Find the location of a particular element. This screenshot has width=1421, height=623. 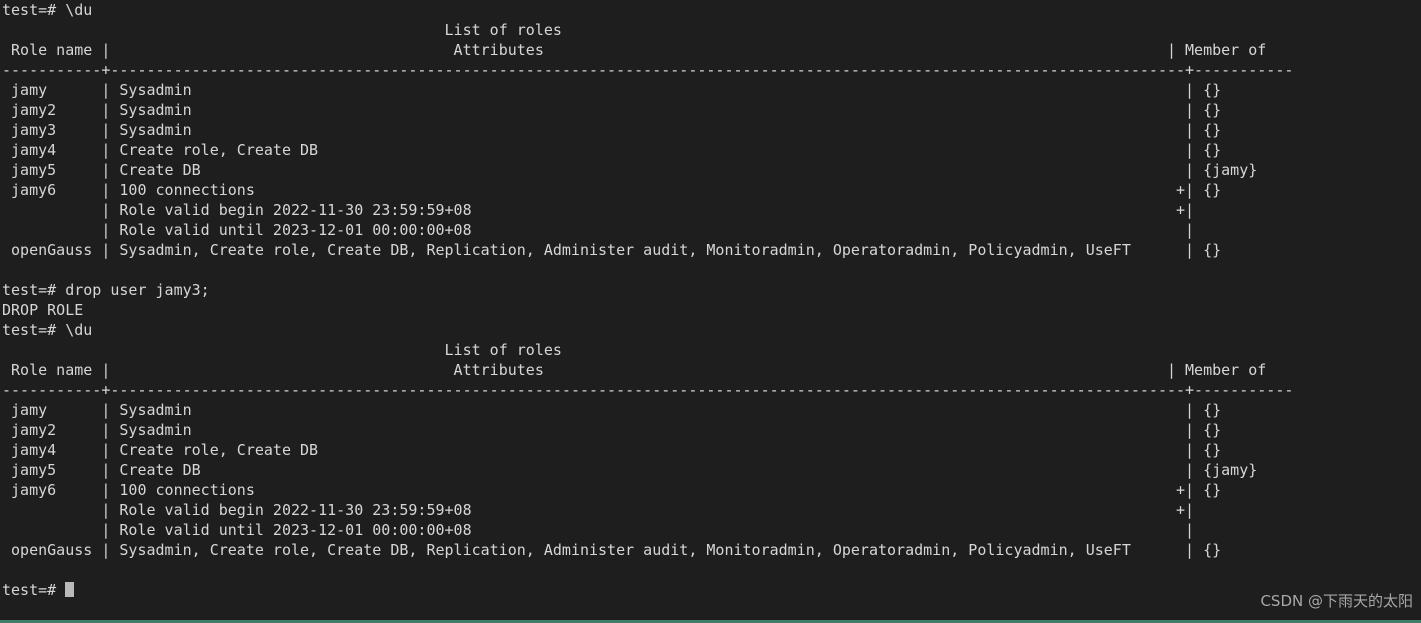

terminal-prompt-line: test=# is located at coordinates (647, 590).